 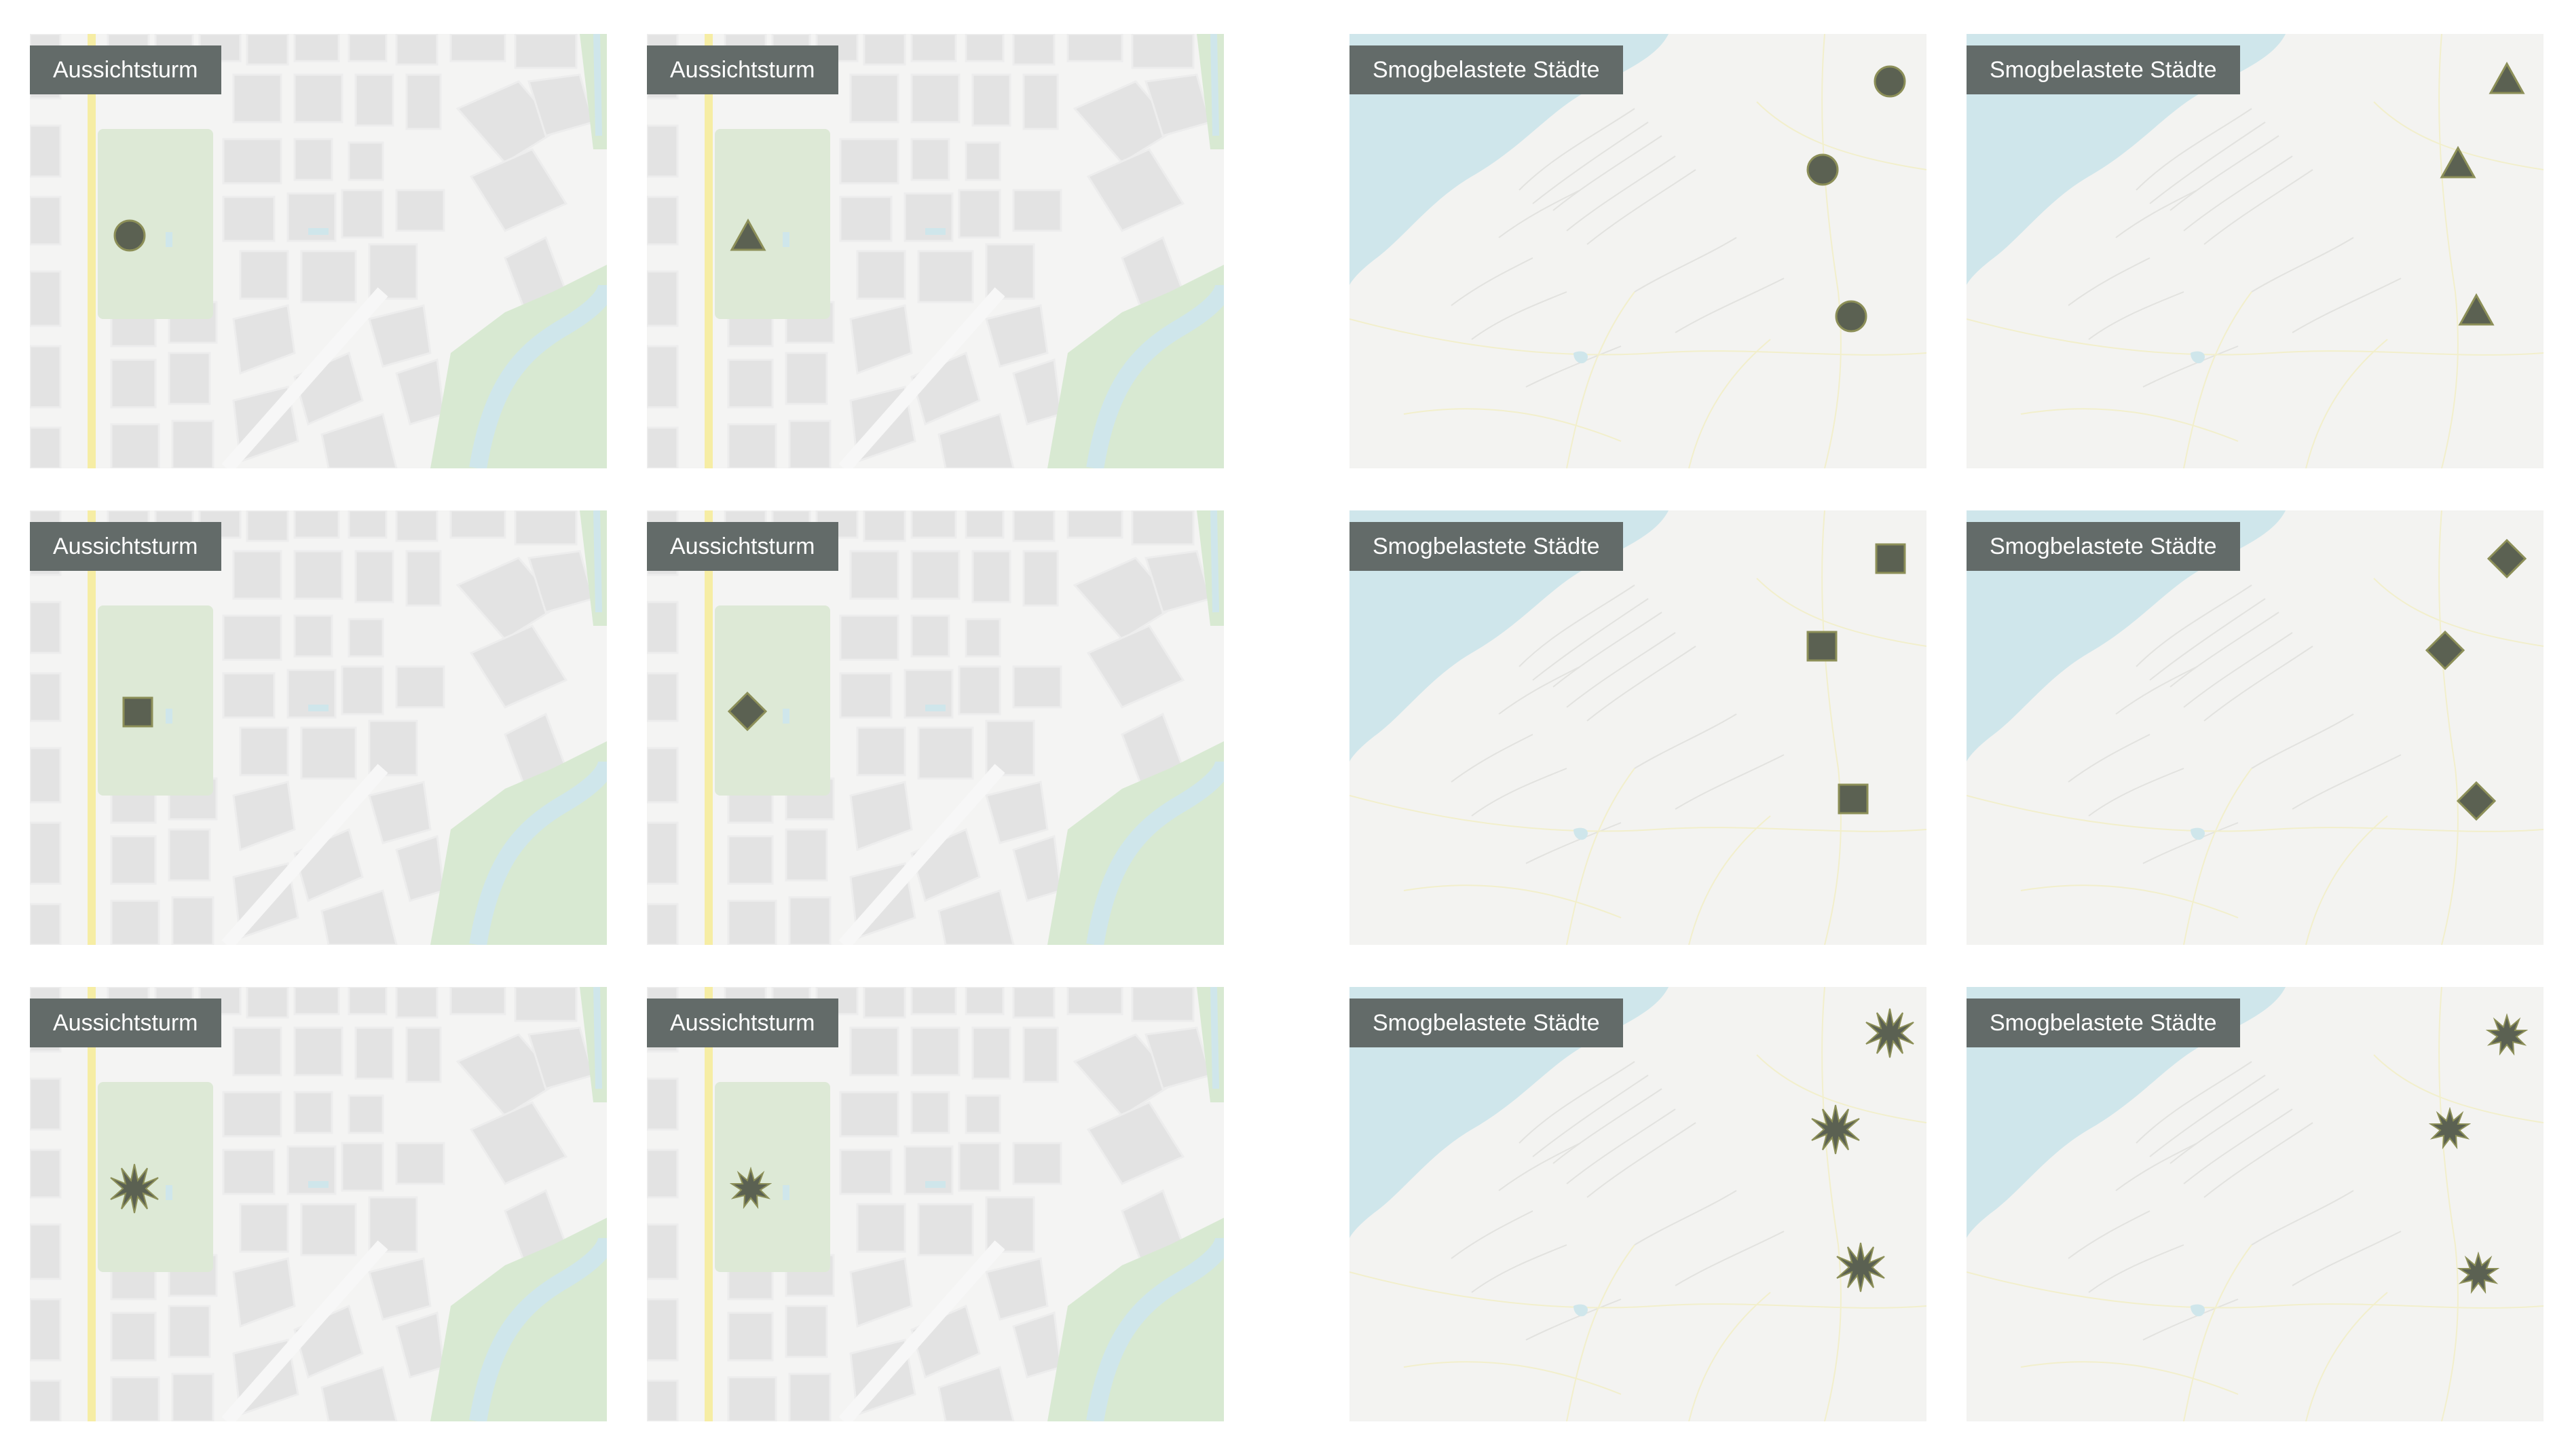 I want to click on street-map-panel-3: Aussichtsturm, so click(x=318, y=728).